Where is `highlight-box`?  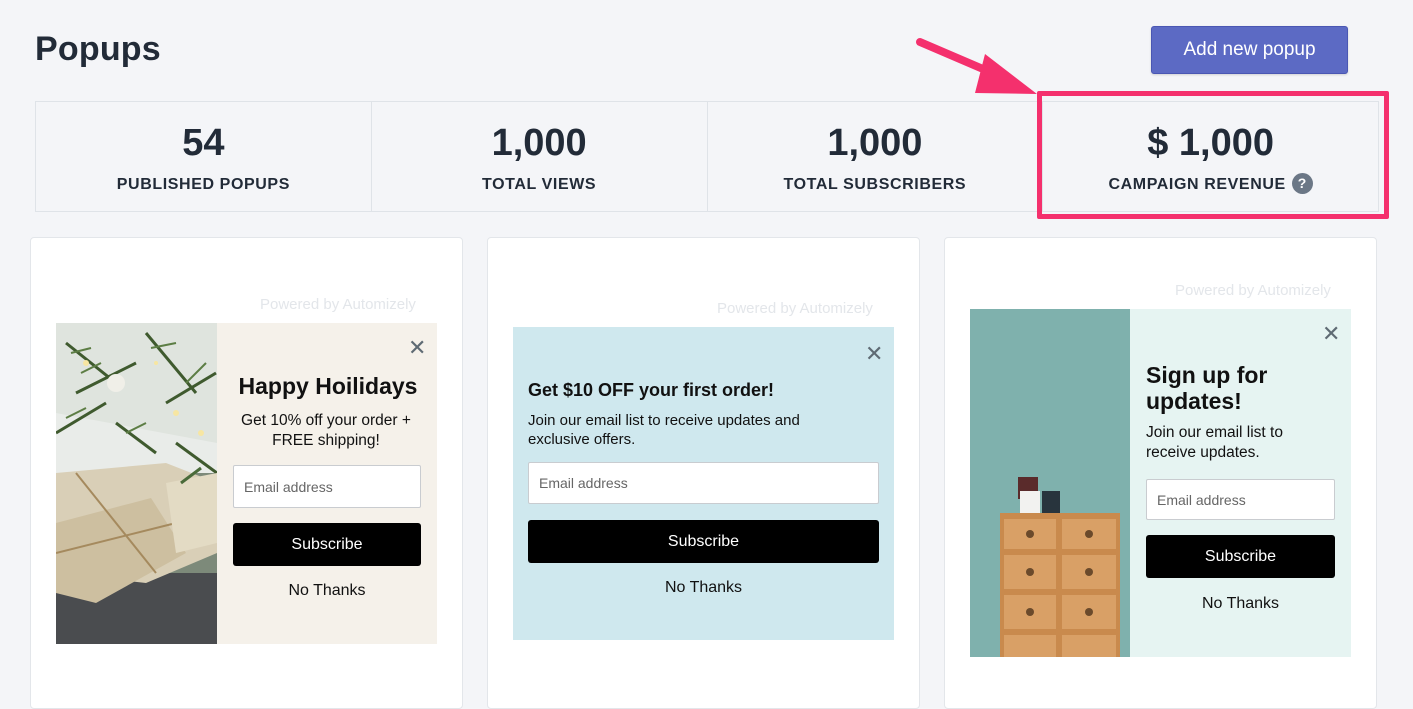
highlight-box is located at coordinates (1213, 155).